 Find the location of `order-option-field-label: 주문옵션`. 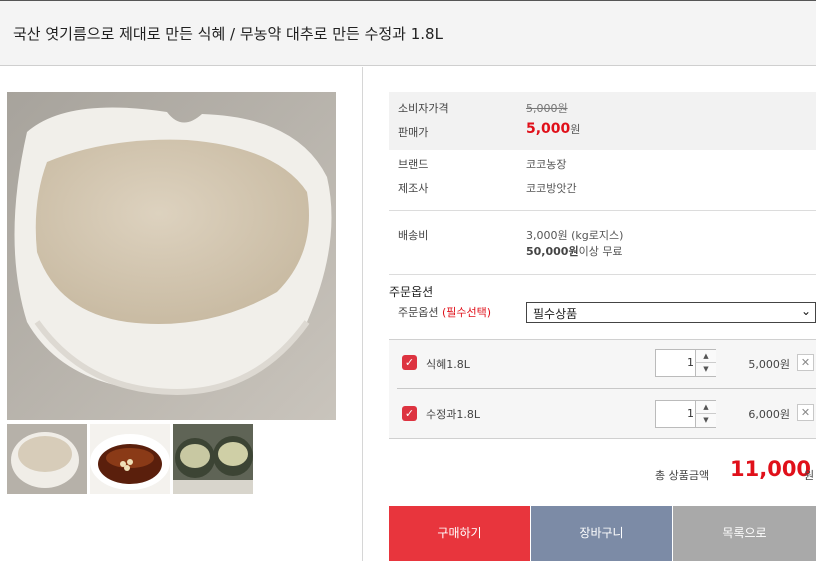

order-option-field-label: 주문옵션 is located at coordinates (418, 312).